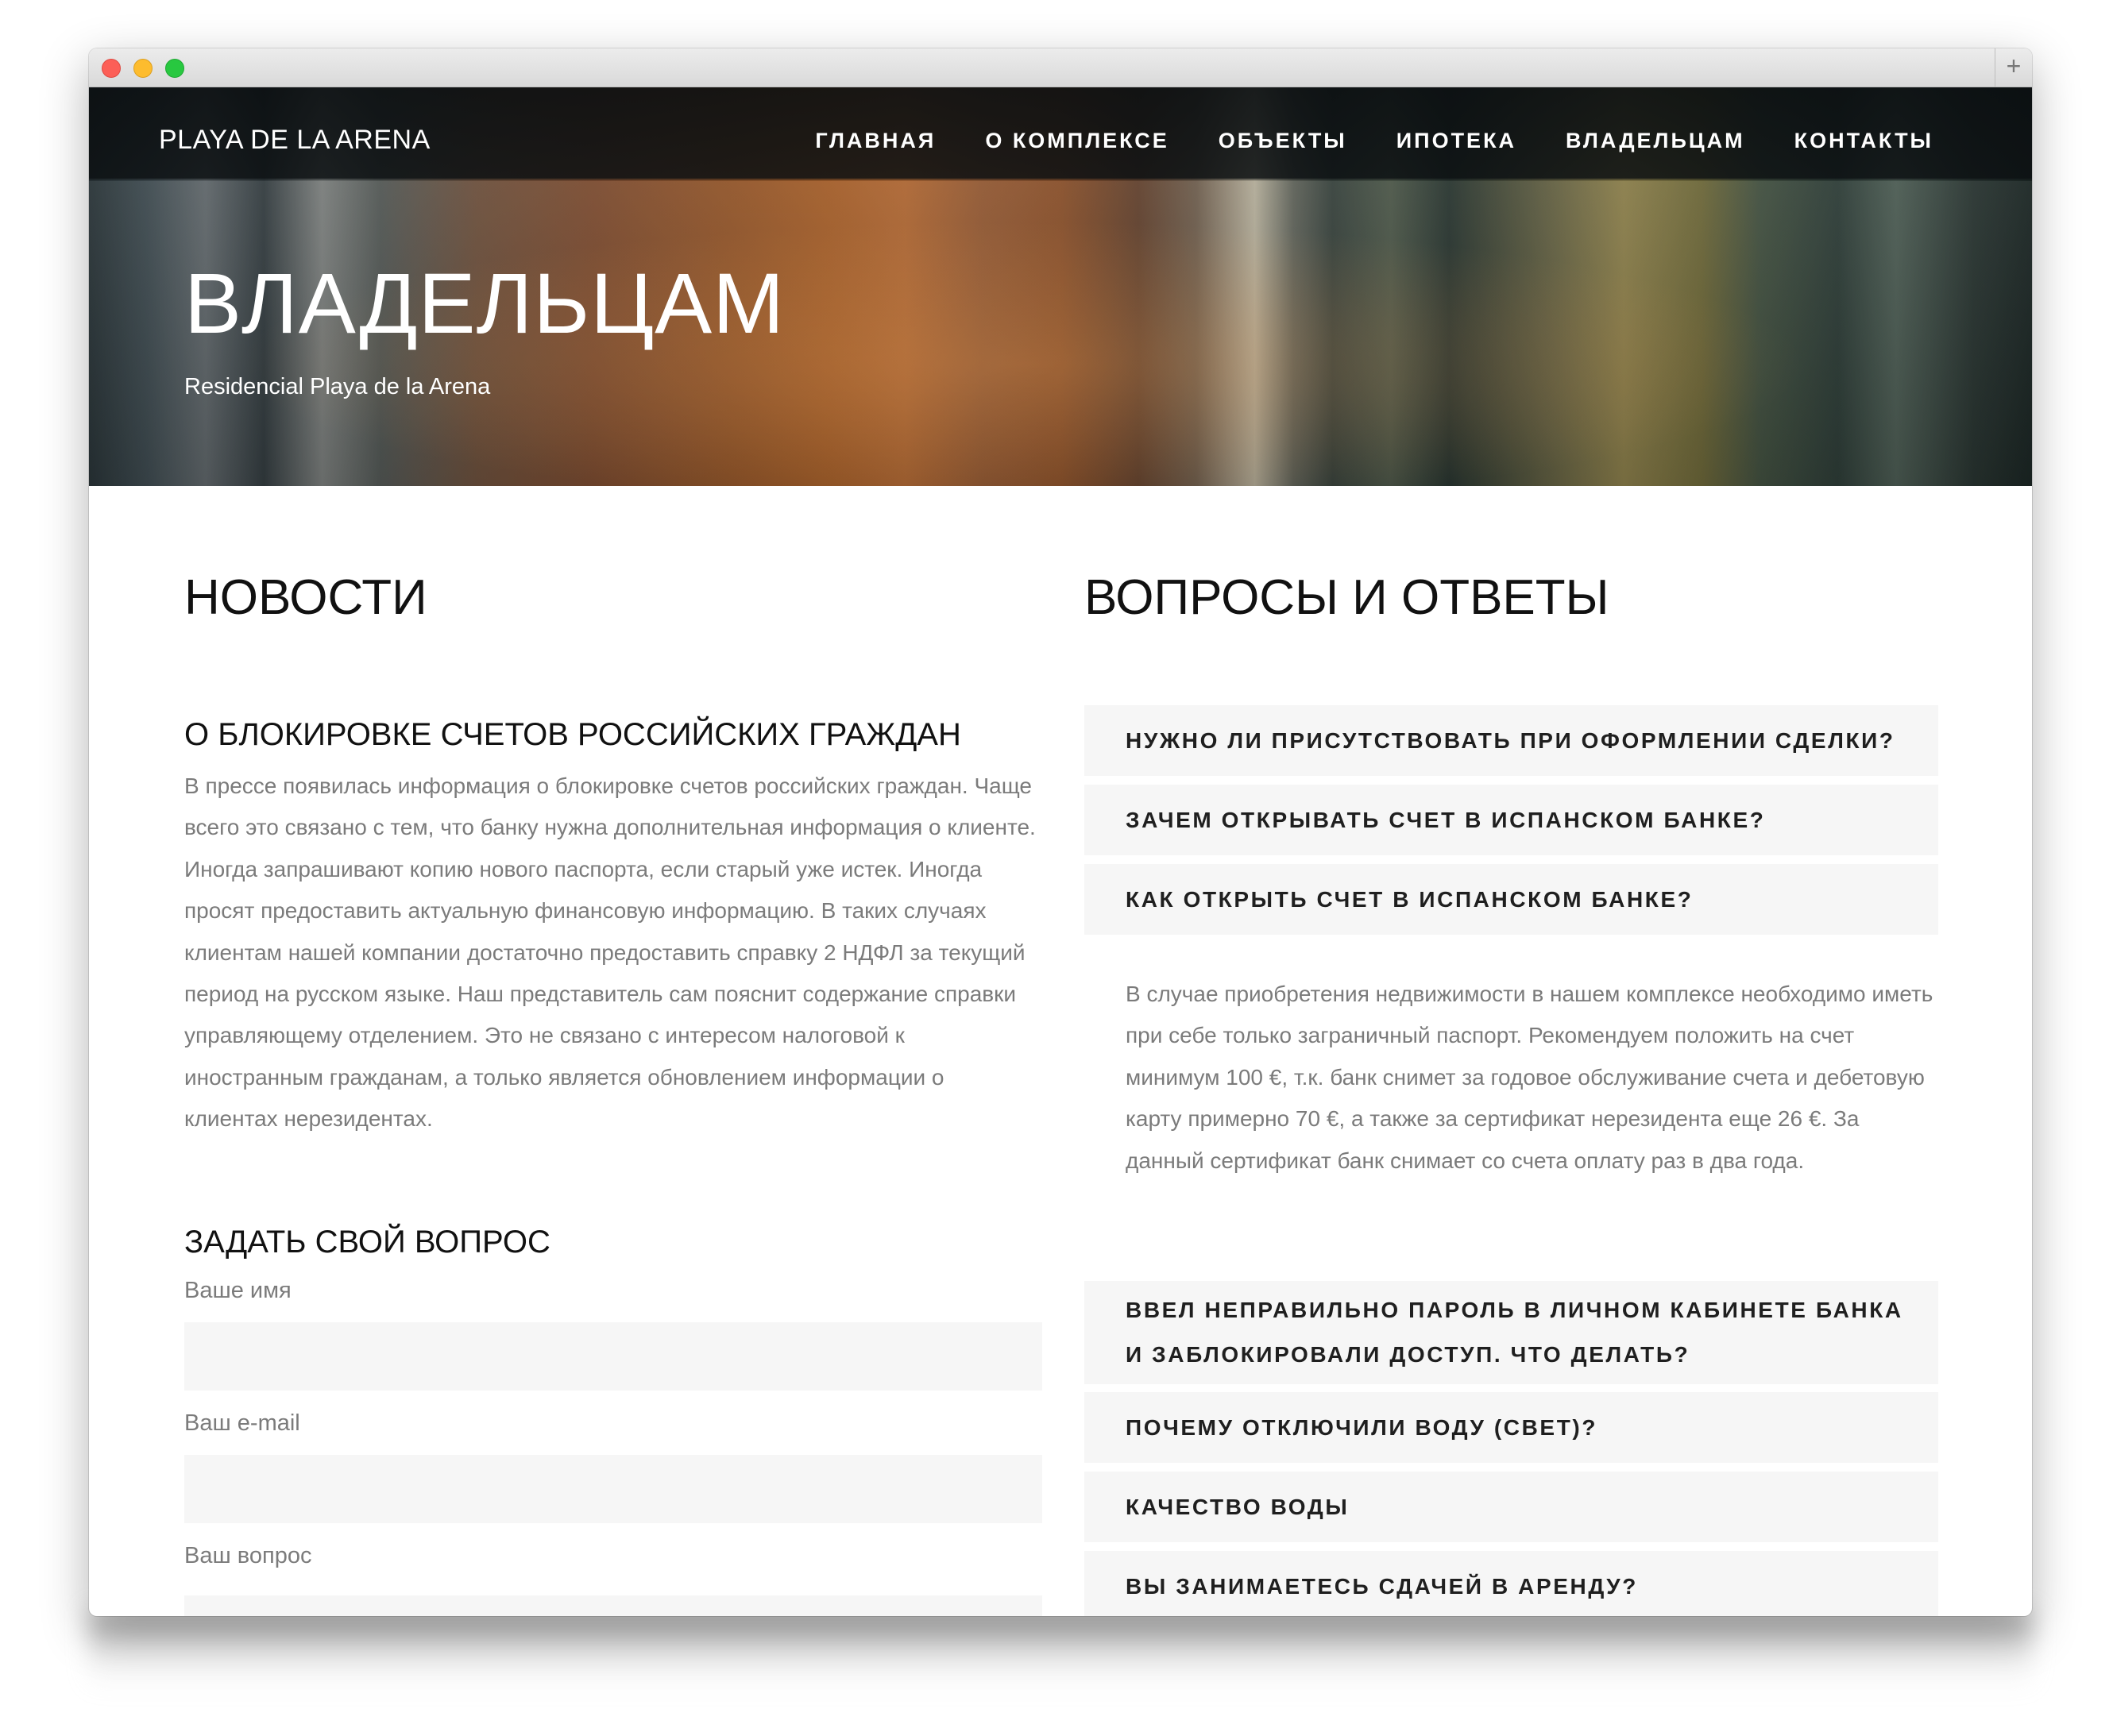 This screenshot has height=1736, width=2113. Describe the element at coordinates (242, 1423) in the screenshot. I see `email-label: Ваш e-mail` at that location.